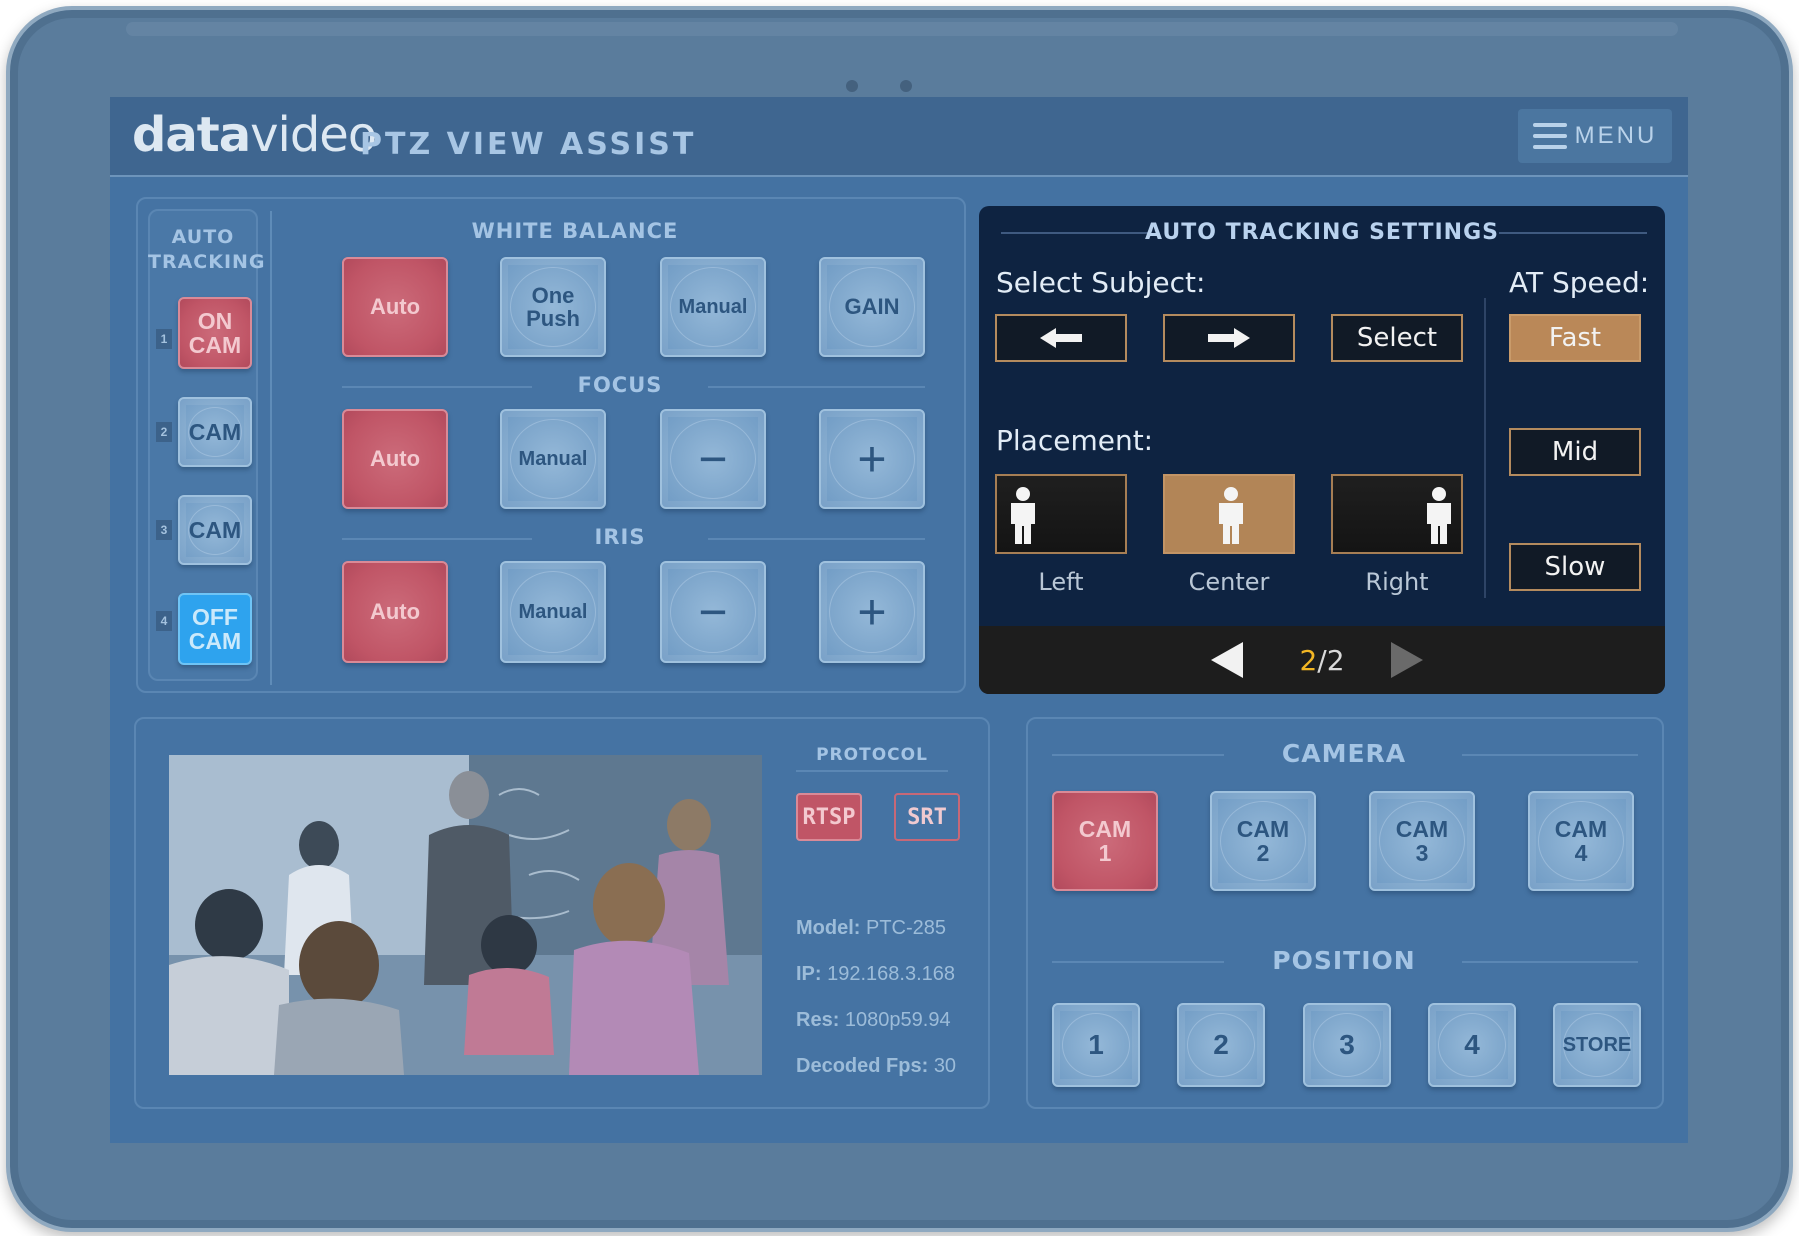 The image size is (1799, 1236). I want to click on iris-manual-label: Manual, so click(553, 611).